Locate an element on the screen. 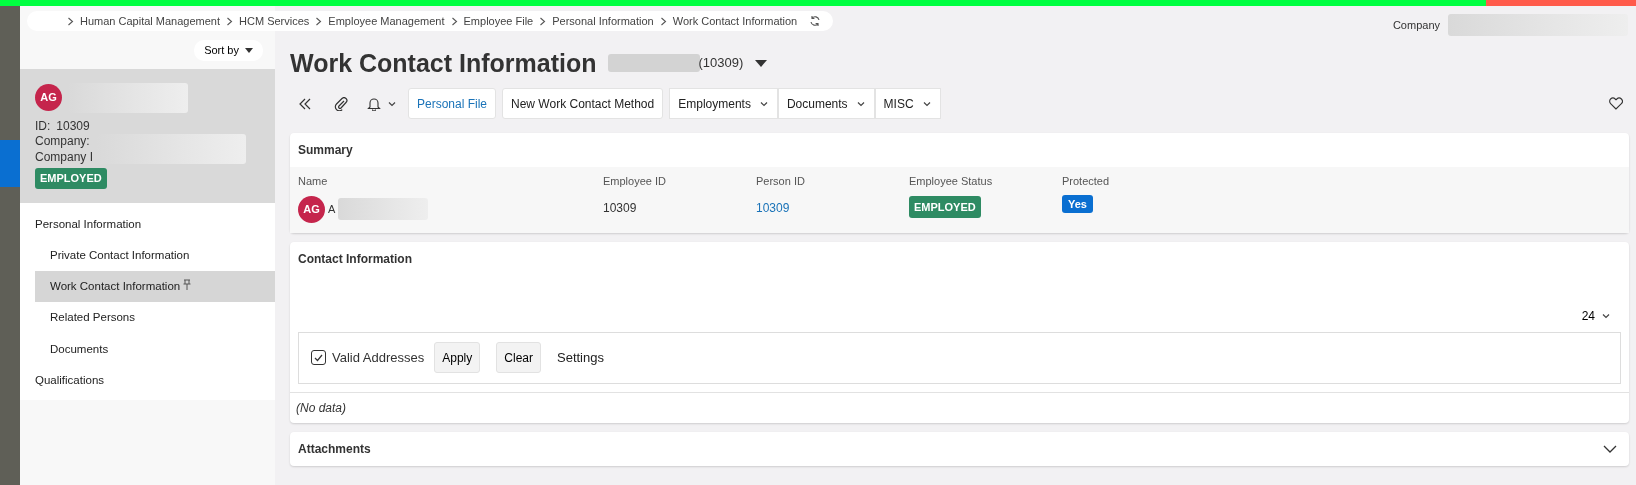  company-id-label: Company I is located at coordinates (64, 157).